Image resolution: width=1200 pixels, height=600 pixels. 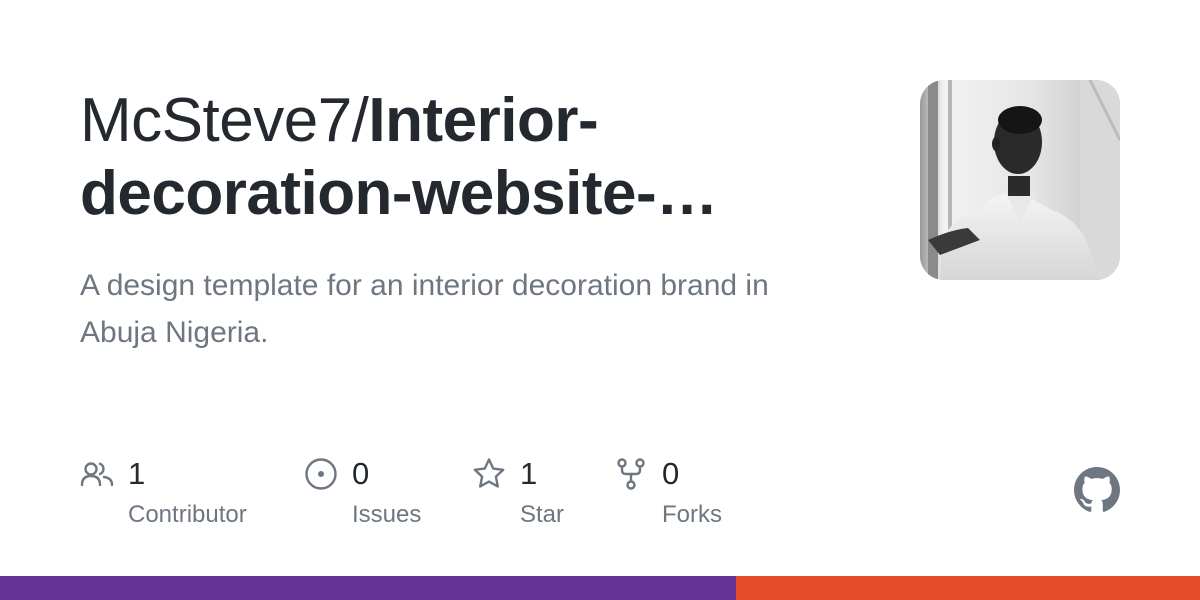 What do you see at coordinates (1097, 490) in the screenshot?
I see `github-logo-icon` at bounding box center [1097, 490].